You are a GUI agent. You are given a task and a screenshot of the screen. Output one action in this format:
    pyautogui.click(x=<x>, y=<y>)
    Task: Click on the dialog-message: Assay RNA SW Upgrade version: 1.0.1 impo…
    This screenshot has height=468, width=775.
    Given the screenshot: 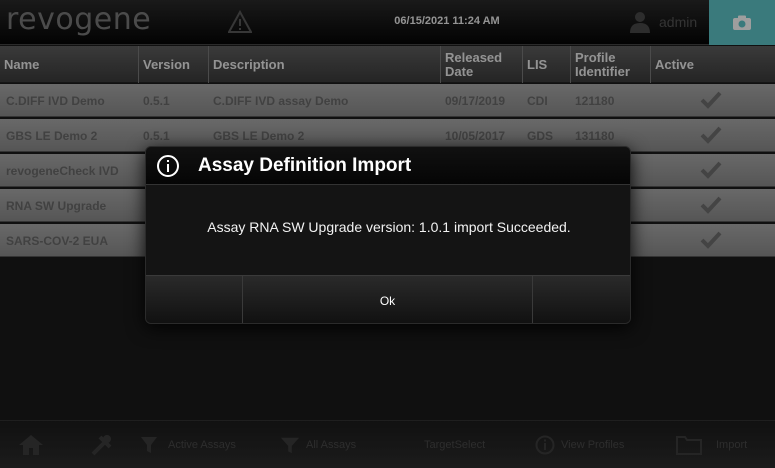 What is the action you would take?
    pyautogui.click(x=389, y=227)
    